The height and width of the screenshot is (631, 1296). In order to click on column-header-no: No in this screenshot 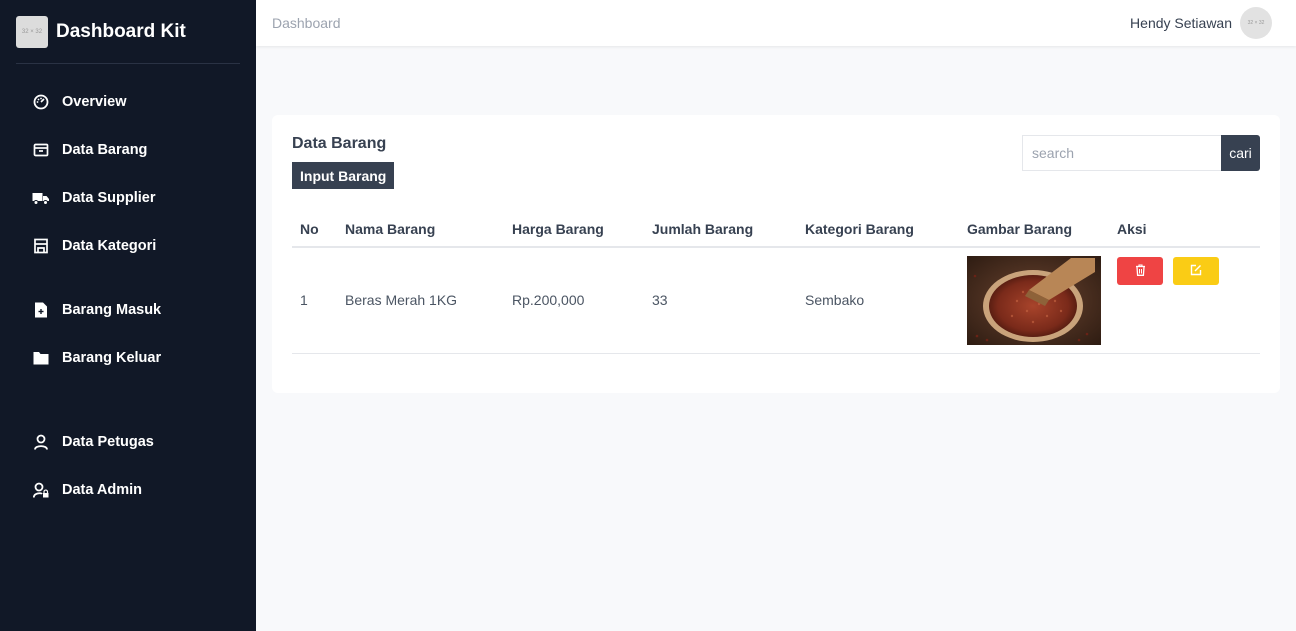, I will do `click(314, 229)`.